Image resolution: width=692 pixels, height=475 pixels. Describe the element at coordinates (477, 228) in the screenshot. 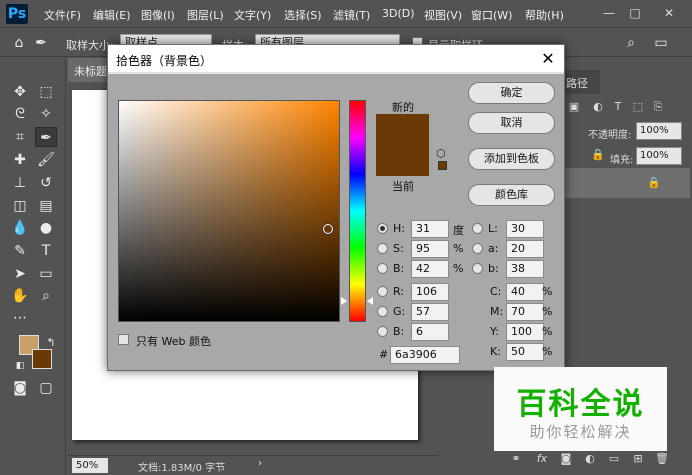

I see `lab-l-radio` at that location.